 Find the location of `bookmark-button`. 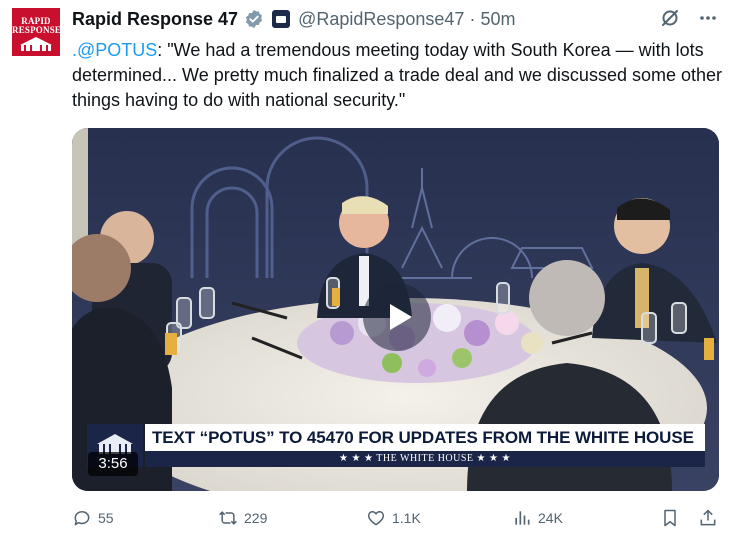

bookmark-button is located at coordinates (670, 518).